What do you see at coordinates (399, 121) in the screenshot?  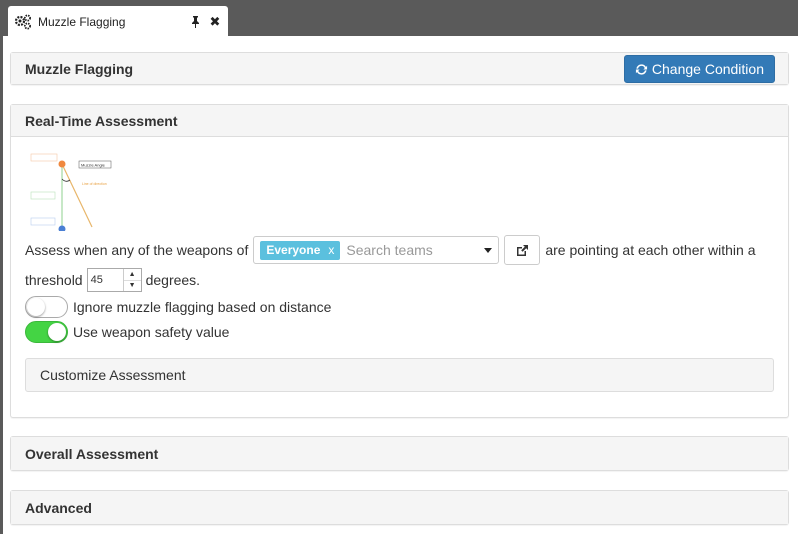 I see `realtime-heading: Real-Time Assessment` at bounding box center [399, 121].